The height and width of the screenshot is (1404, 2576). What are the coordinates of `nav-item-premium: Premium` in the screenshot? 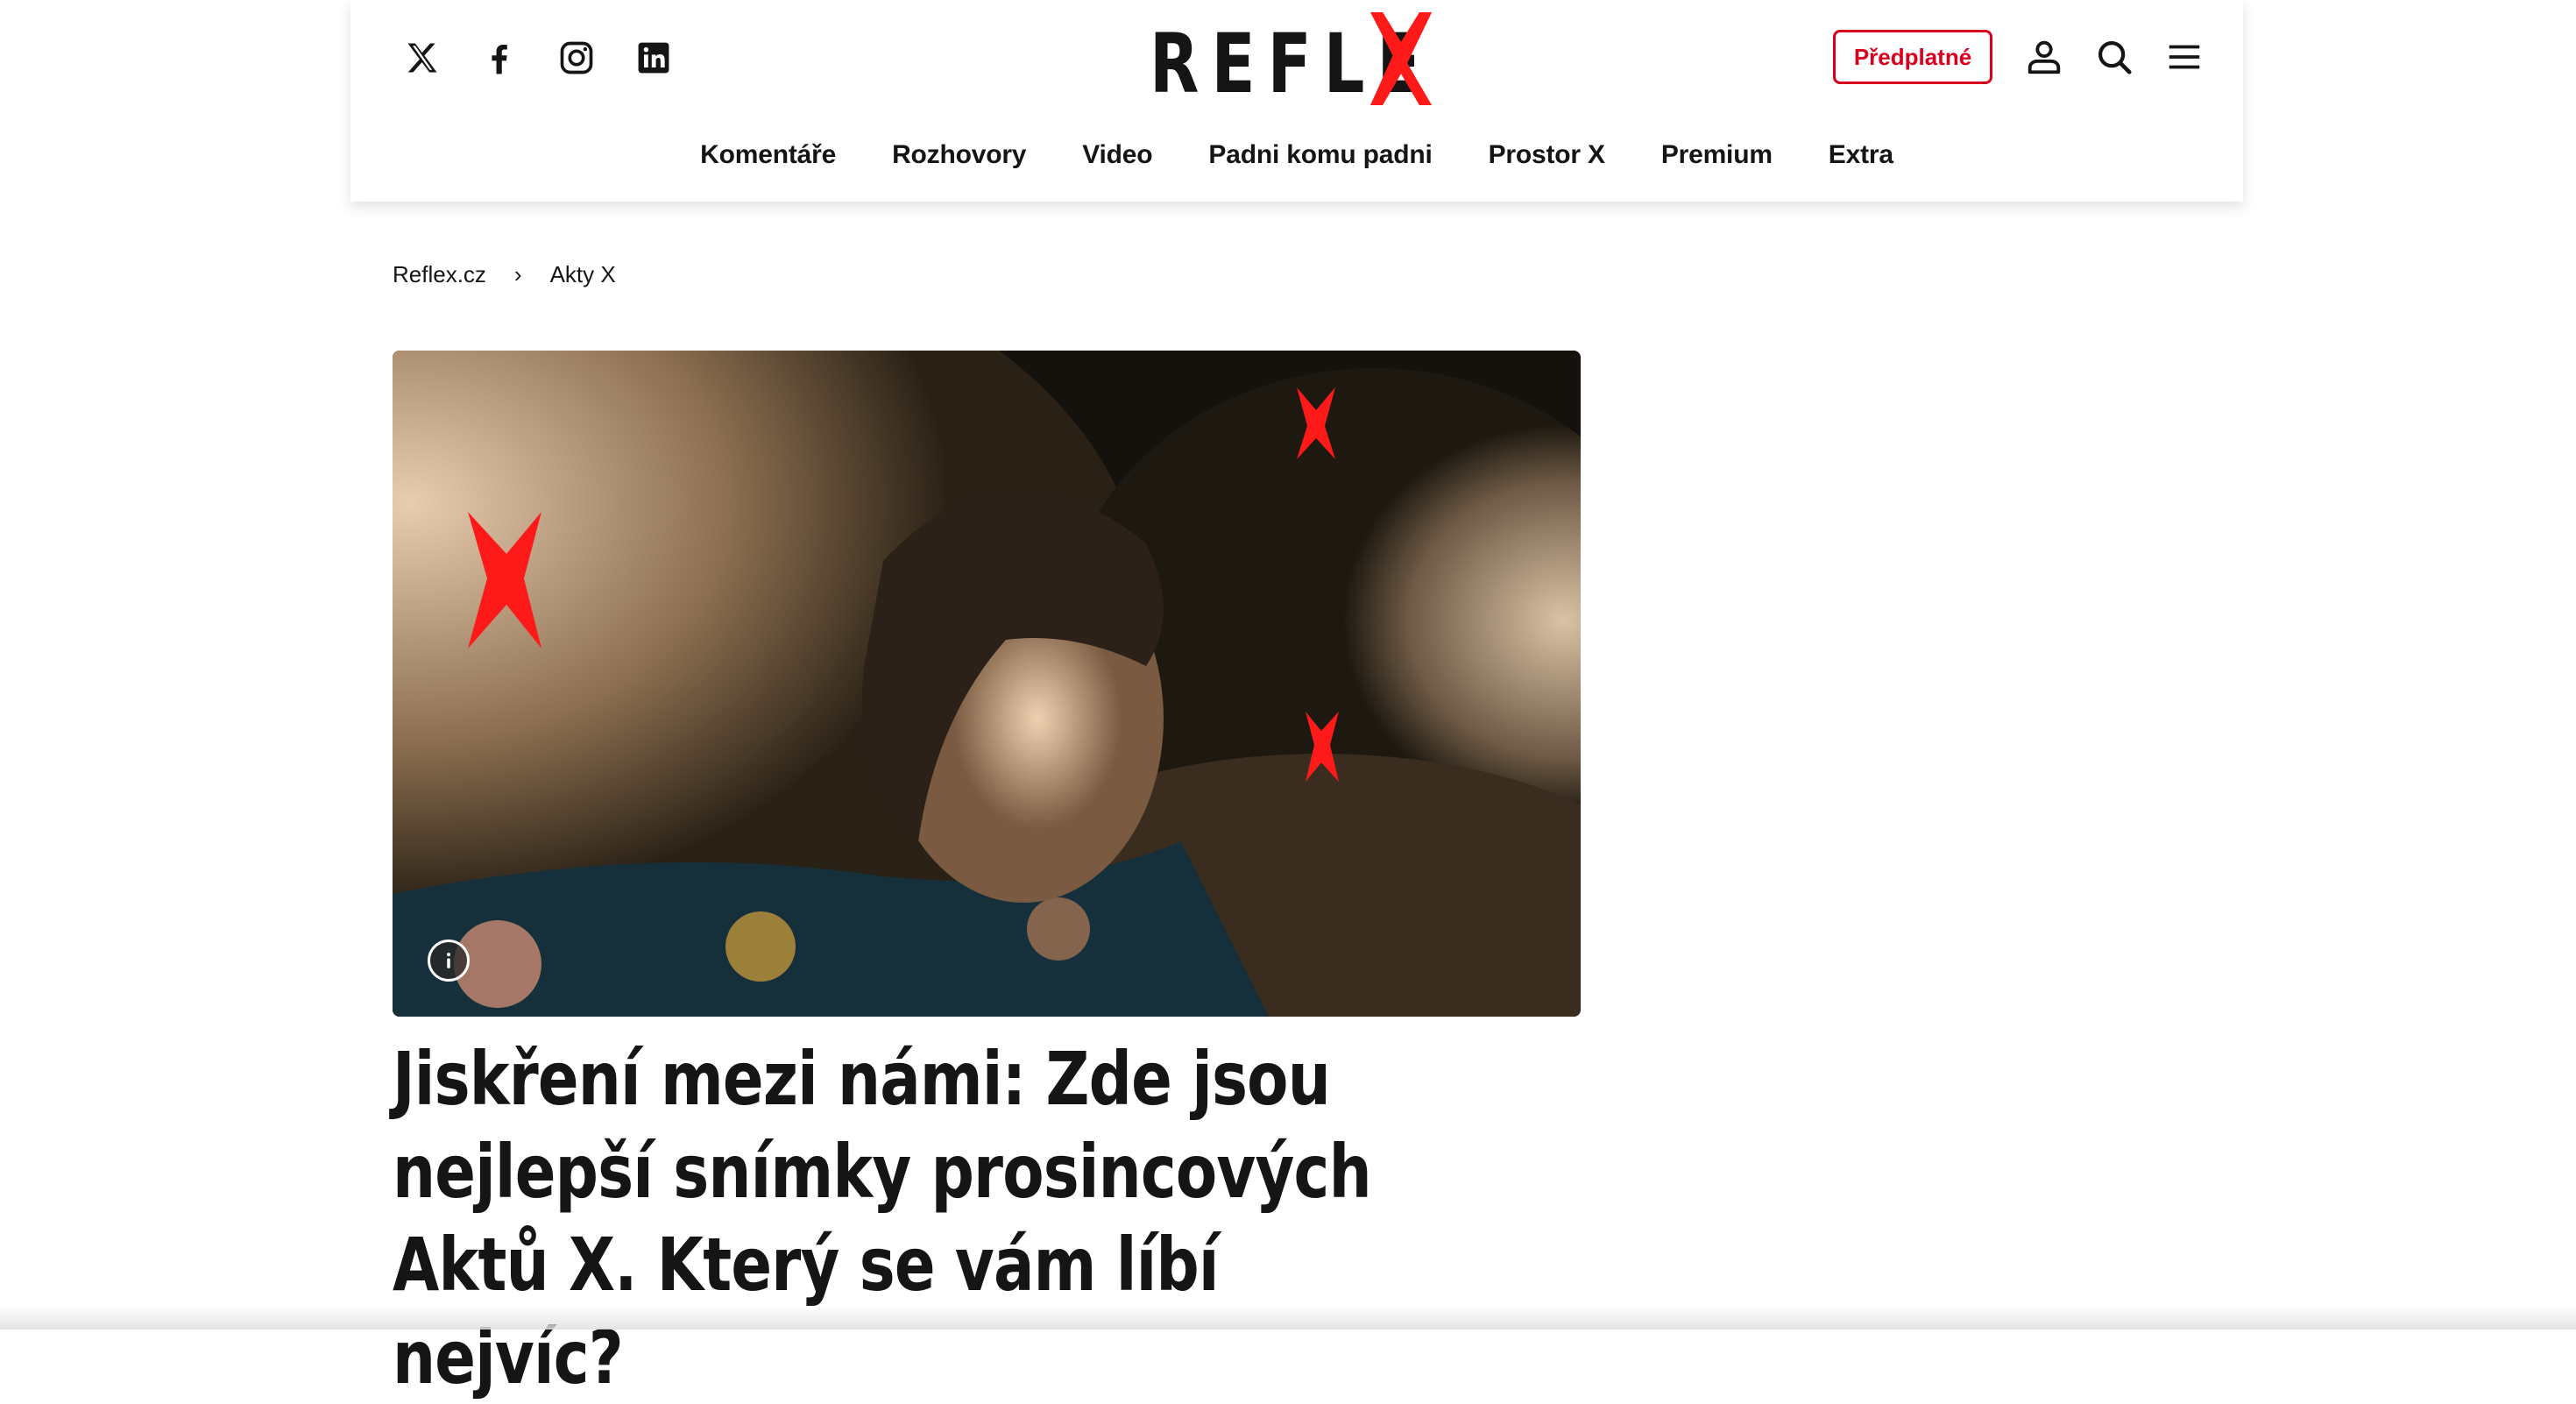 It's located at (1717, 155).